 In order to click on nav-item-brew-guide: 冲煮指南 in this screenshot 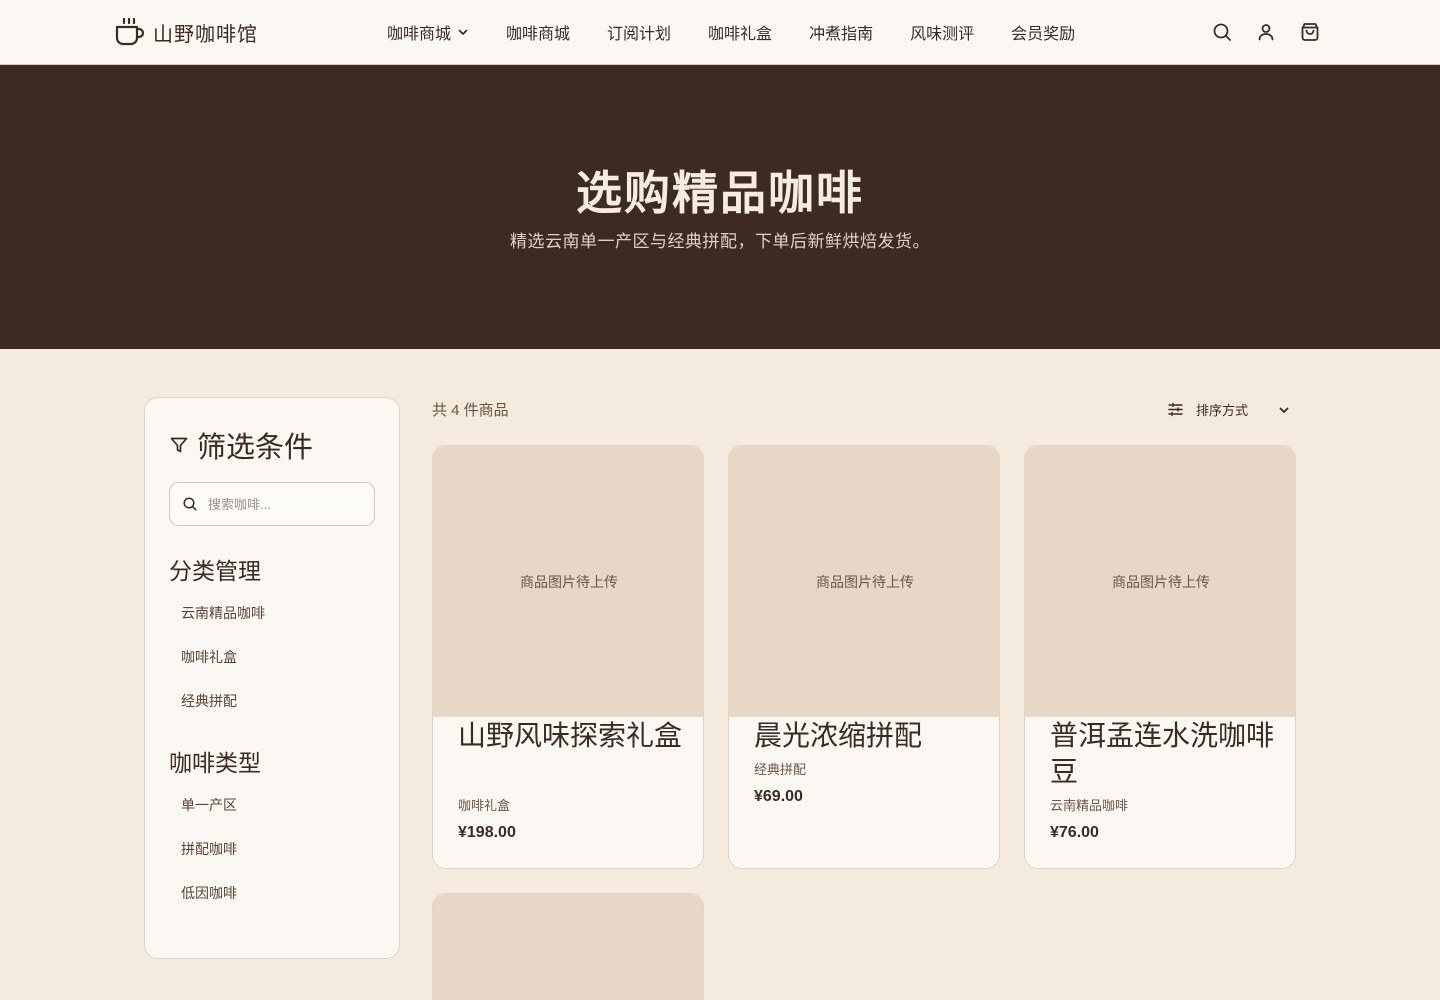, I will do `click(841, 32)`.